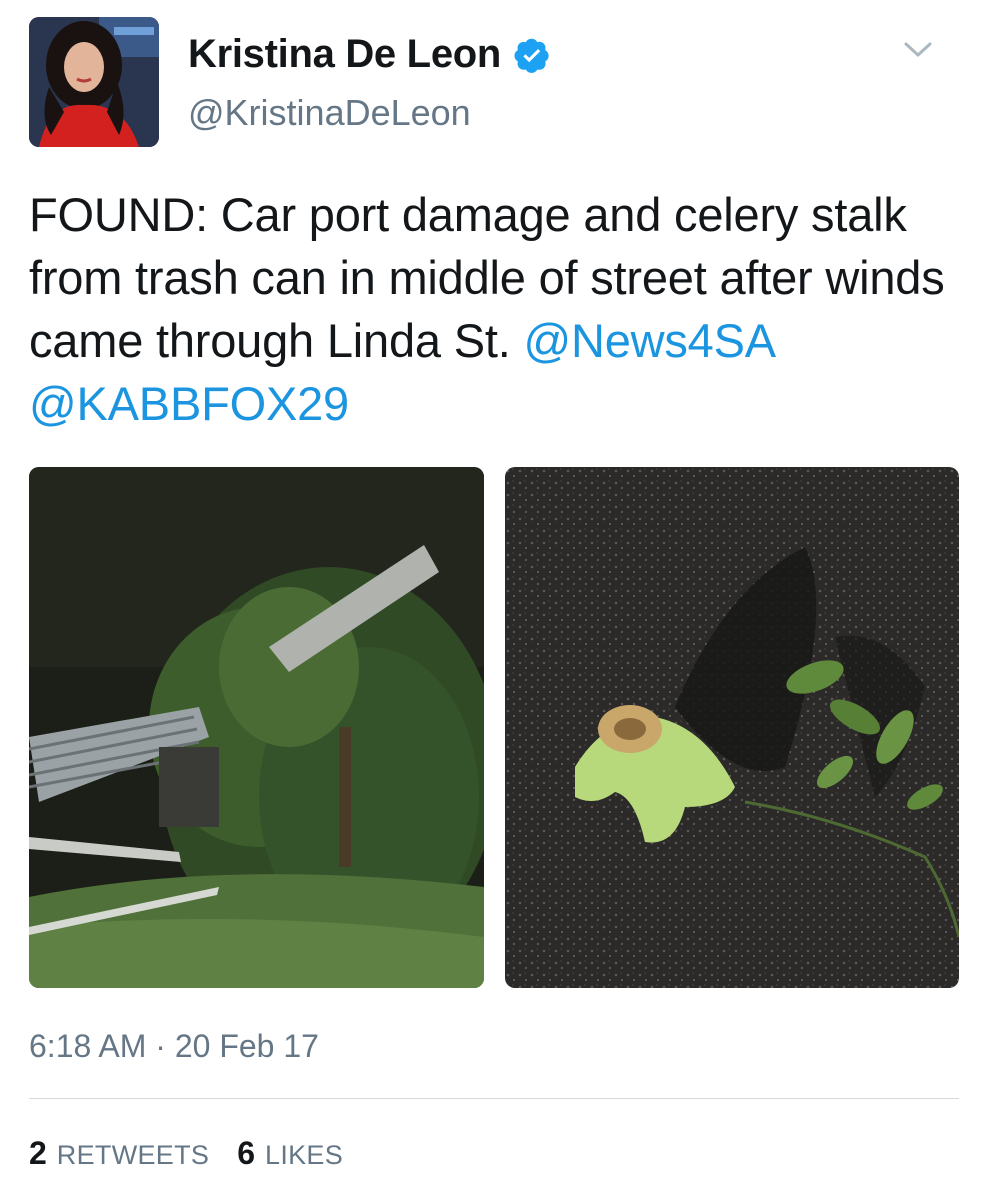 Image resolution: width=983 pixels, height=1200 pixels. I want to click on profile-photo, so click(94, 82).